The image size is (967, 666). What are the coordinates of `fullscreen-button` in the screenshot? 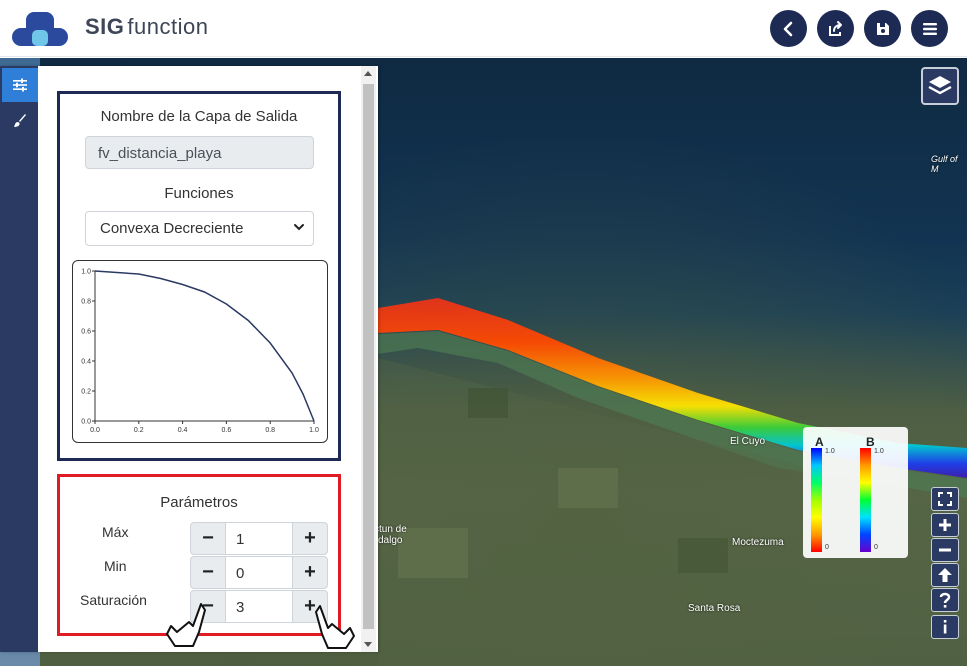 It's located at (945, 499).